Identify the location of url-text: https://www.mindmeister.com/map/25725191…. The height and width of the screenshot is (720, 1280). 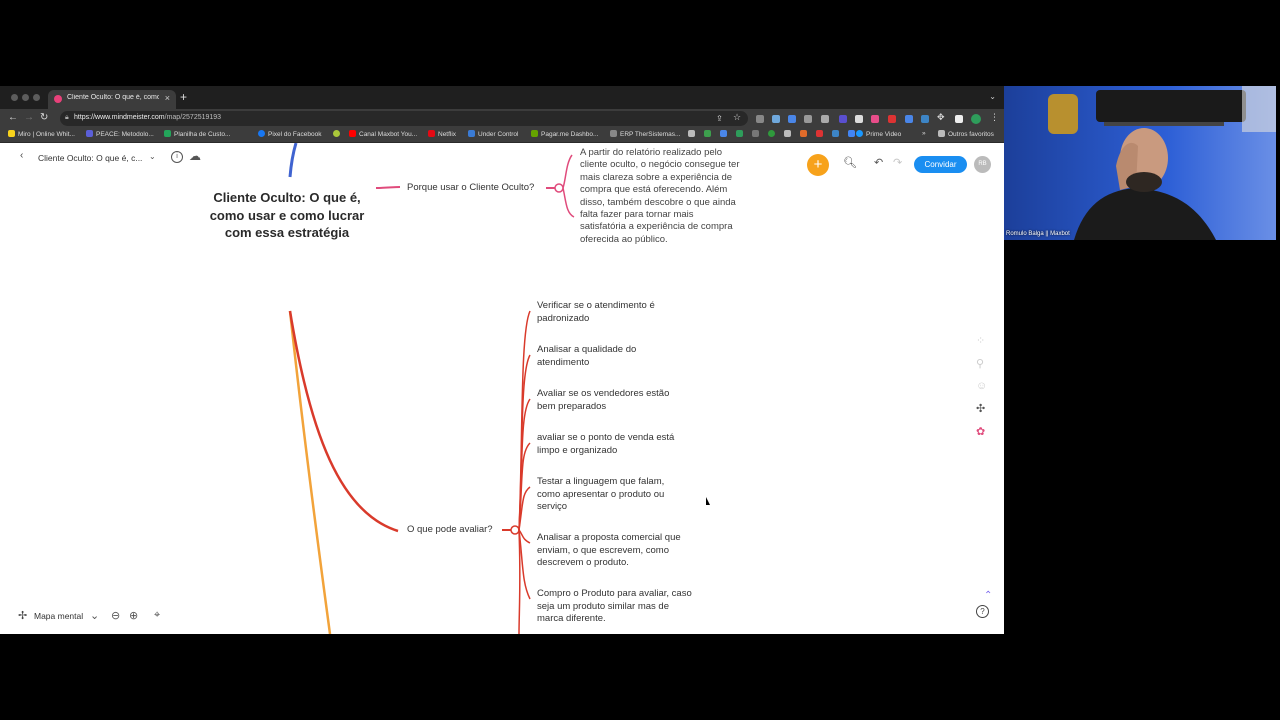
(148, 117).